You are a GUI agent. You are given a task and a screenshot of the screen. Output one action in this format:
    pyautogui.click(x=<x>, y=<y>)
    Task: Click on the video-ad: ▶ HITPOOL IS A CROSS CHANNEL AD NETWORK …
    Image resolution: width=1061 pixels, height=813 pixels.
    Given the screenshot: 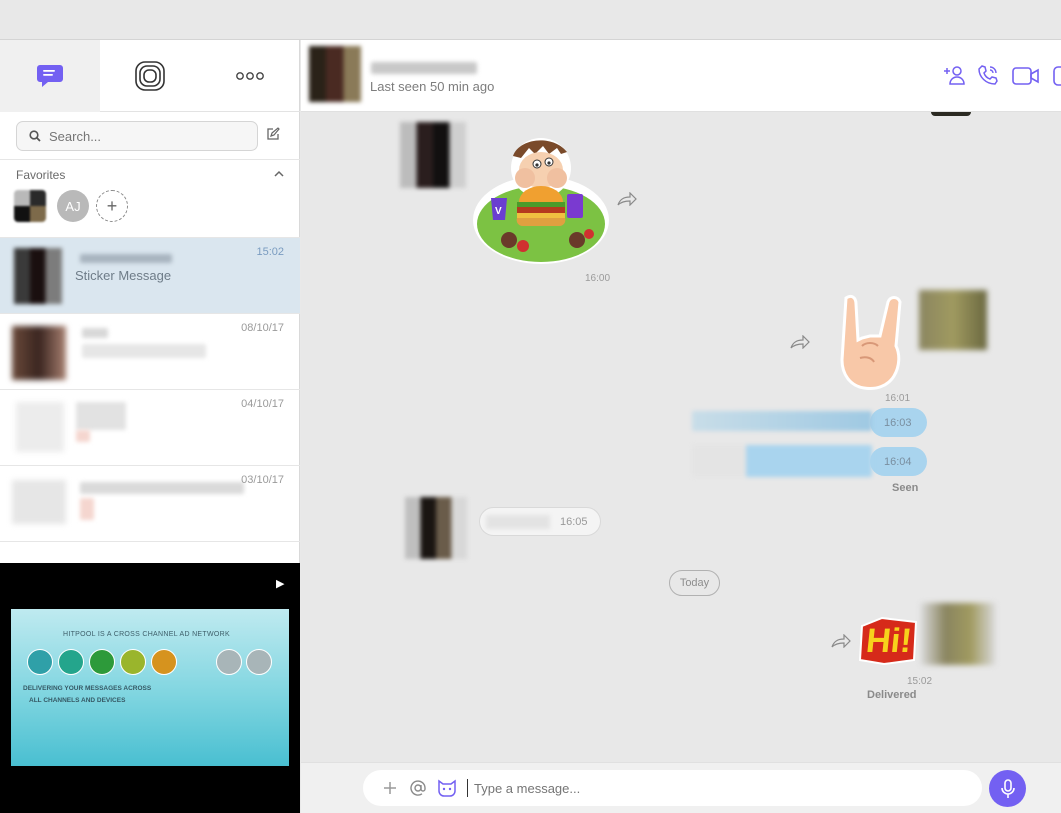 What is the action you would take?
    pyautogui.click(x=150, y=688)
    